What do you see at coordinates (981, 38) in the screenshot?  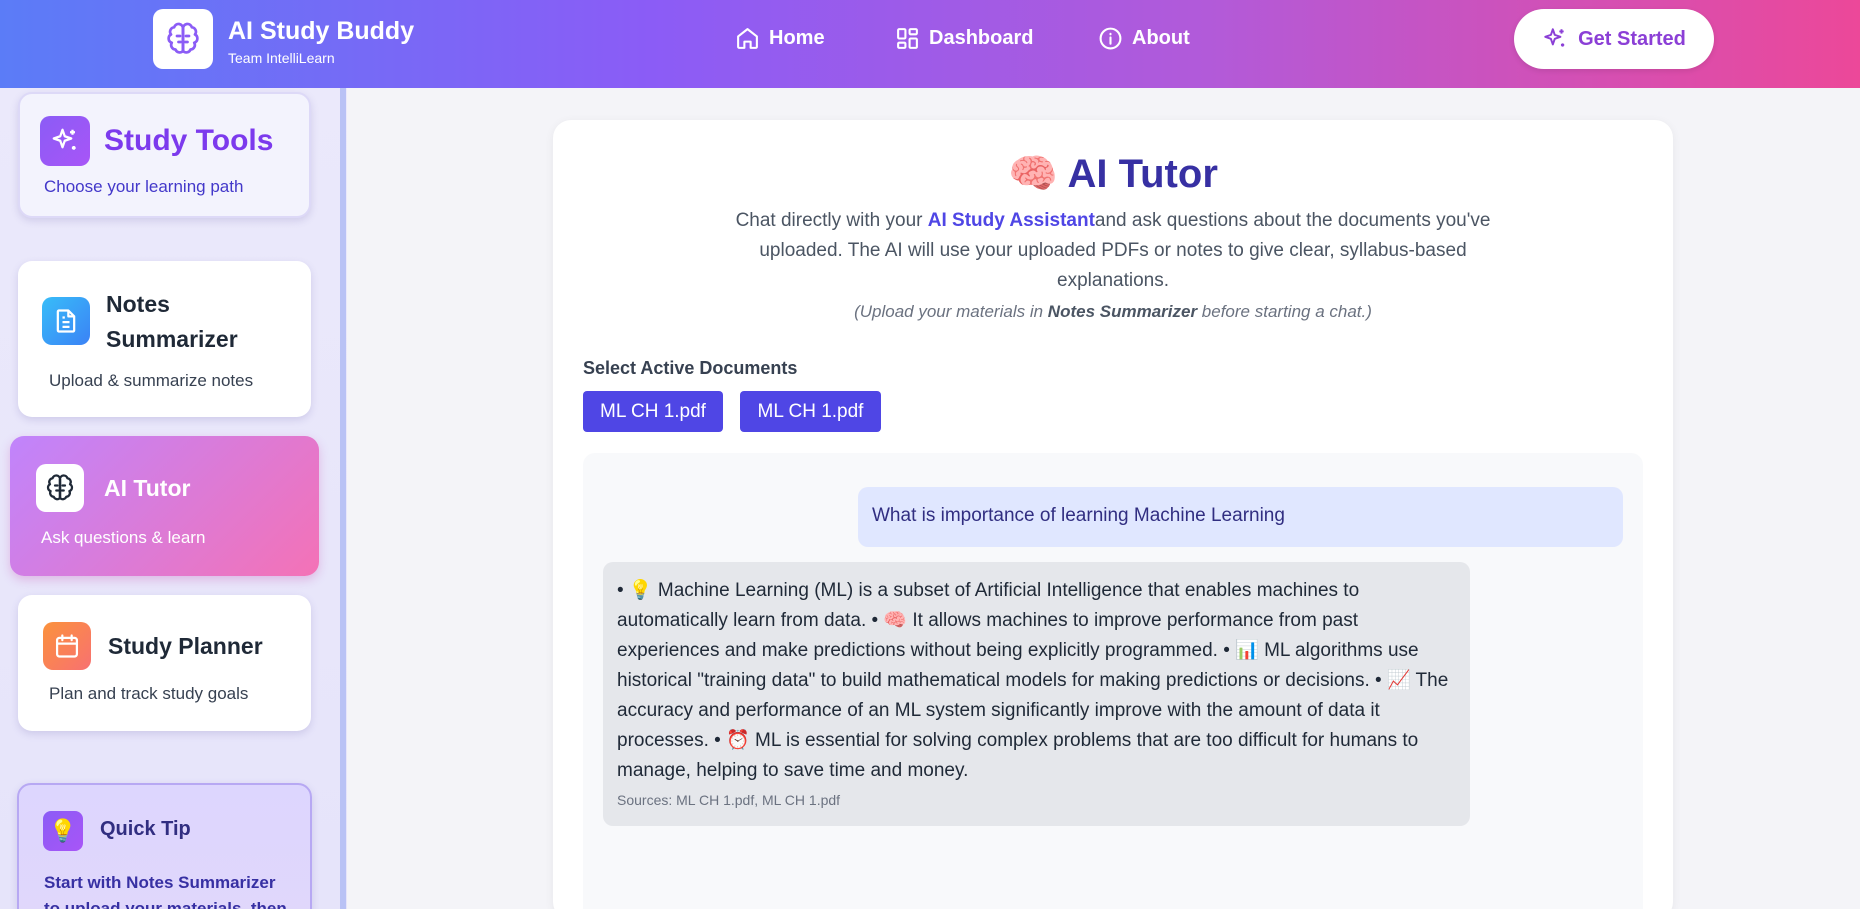 I see `nav-dashboard-label: Dashboard` at bounding box center [981, 38].